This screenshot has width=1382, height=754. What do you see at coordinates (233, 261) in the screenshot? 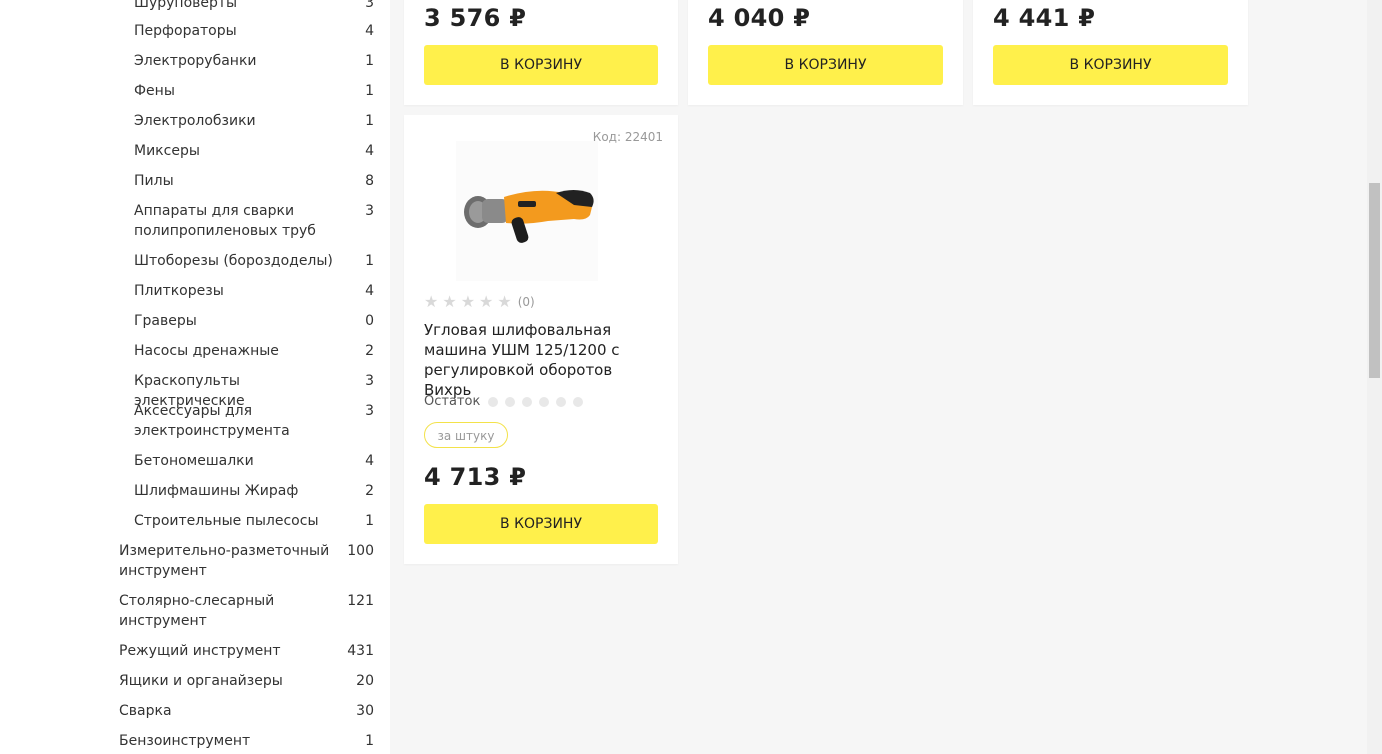
I see `sidebar-item-label: Штоборезы (бороздоделы)` at bounding box center [233, 261].